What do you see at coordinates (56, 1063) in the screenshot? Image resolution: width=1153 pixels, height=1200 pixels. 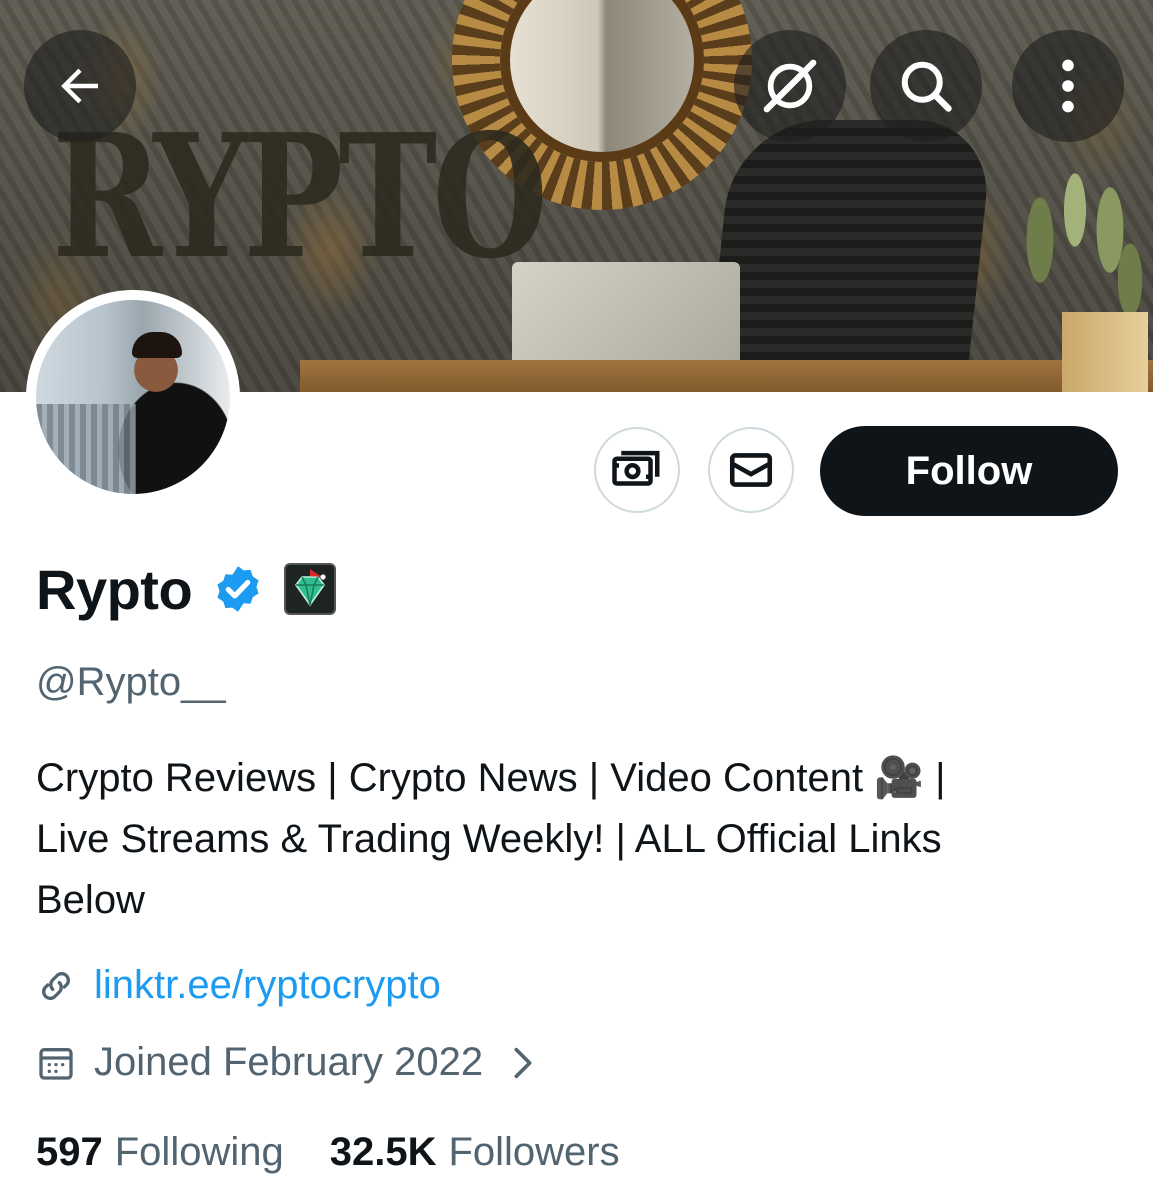 I see `calendar-icon` at bounding box center [56, 1063].